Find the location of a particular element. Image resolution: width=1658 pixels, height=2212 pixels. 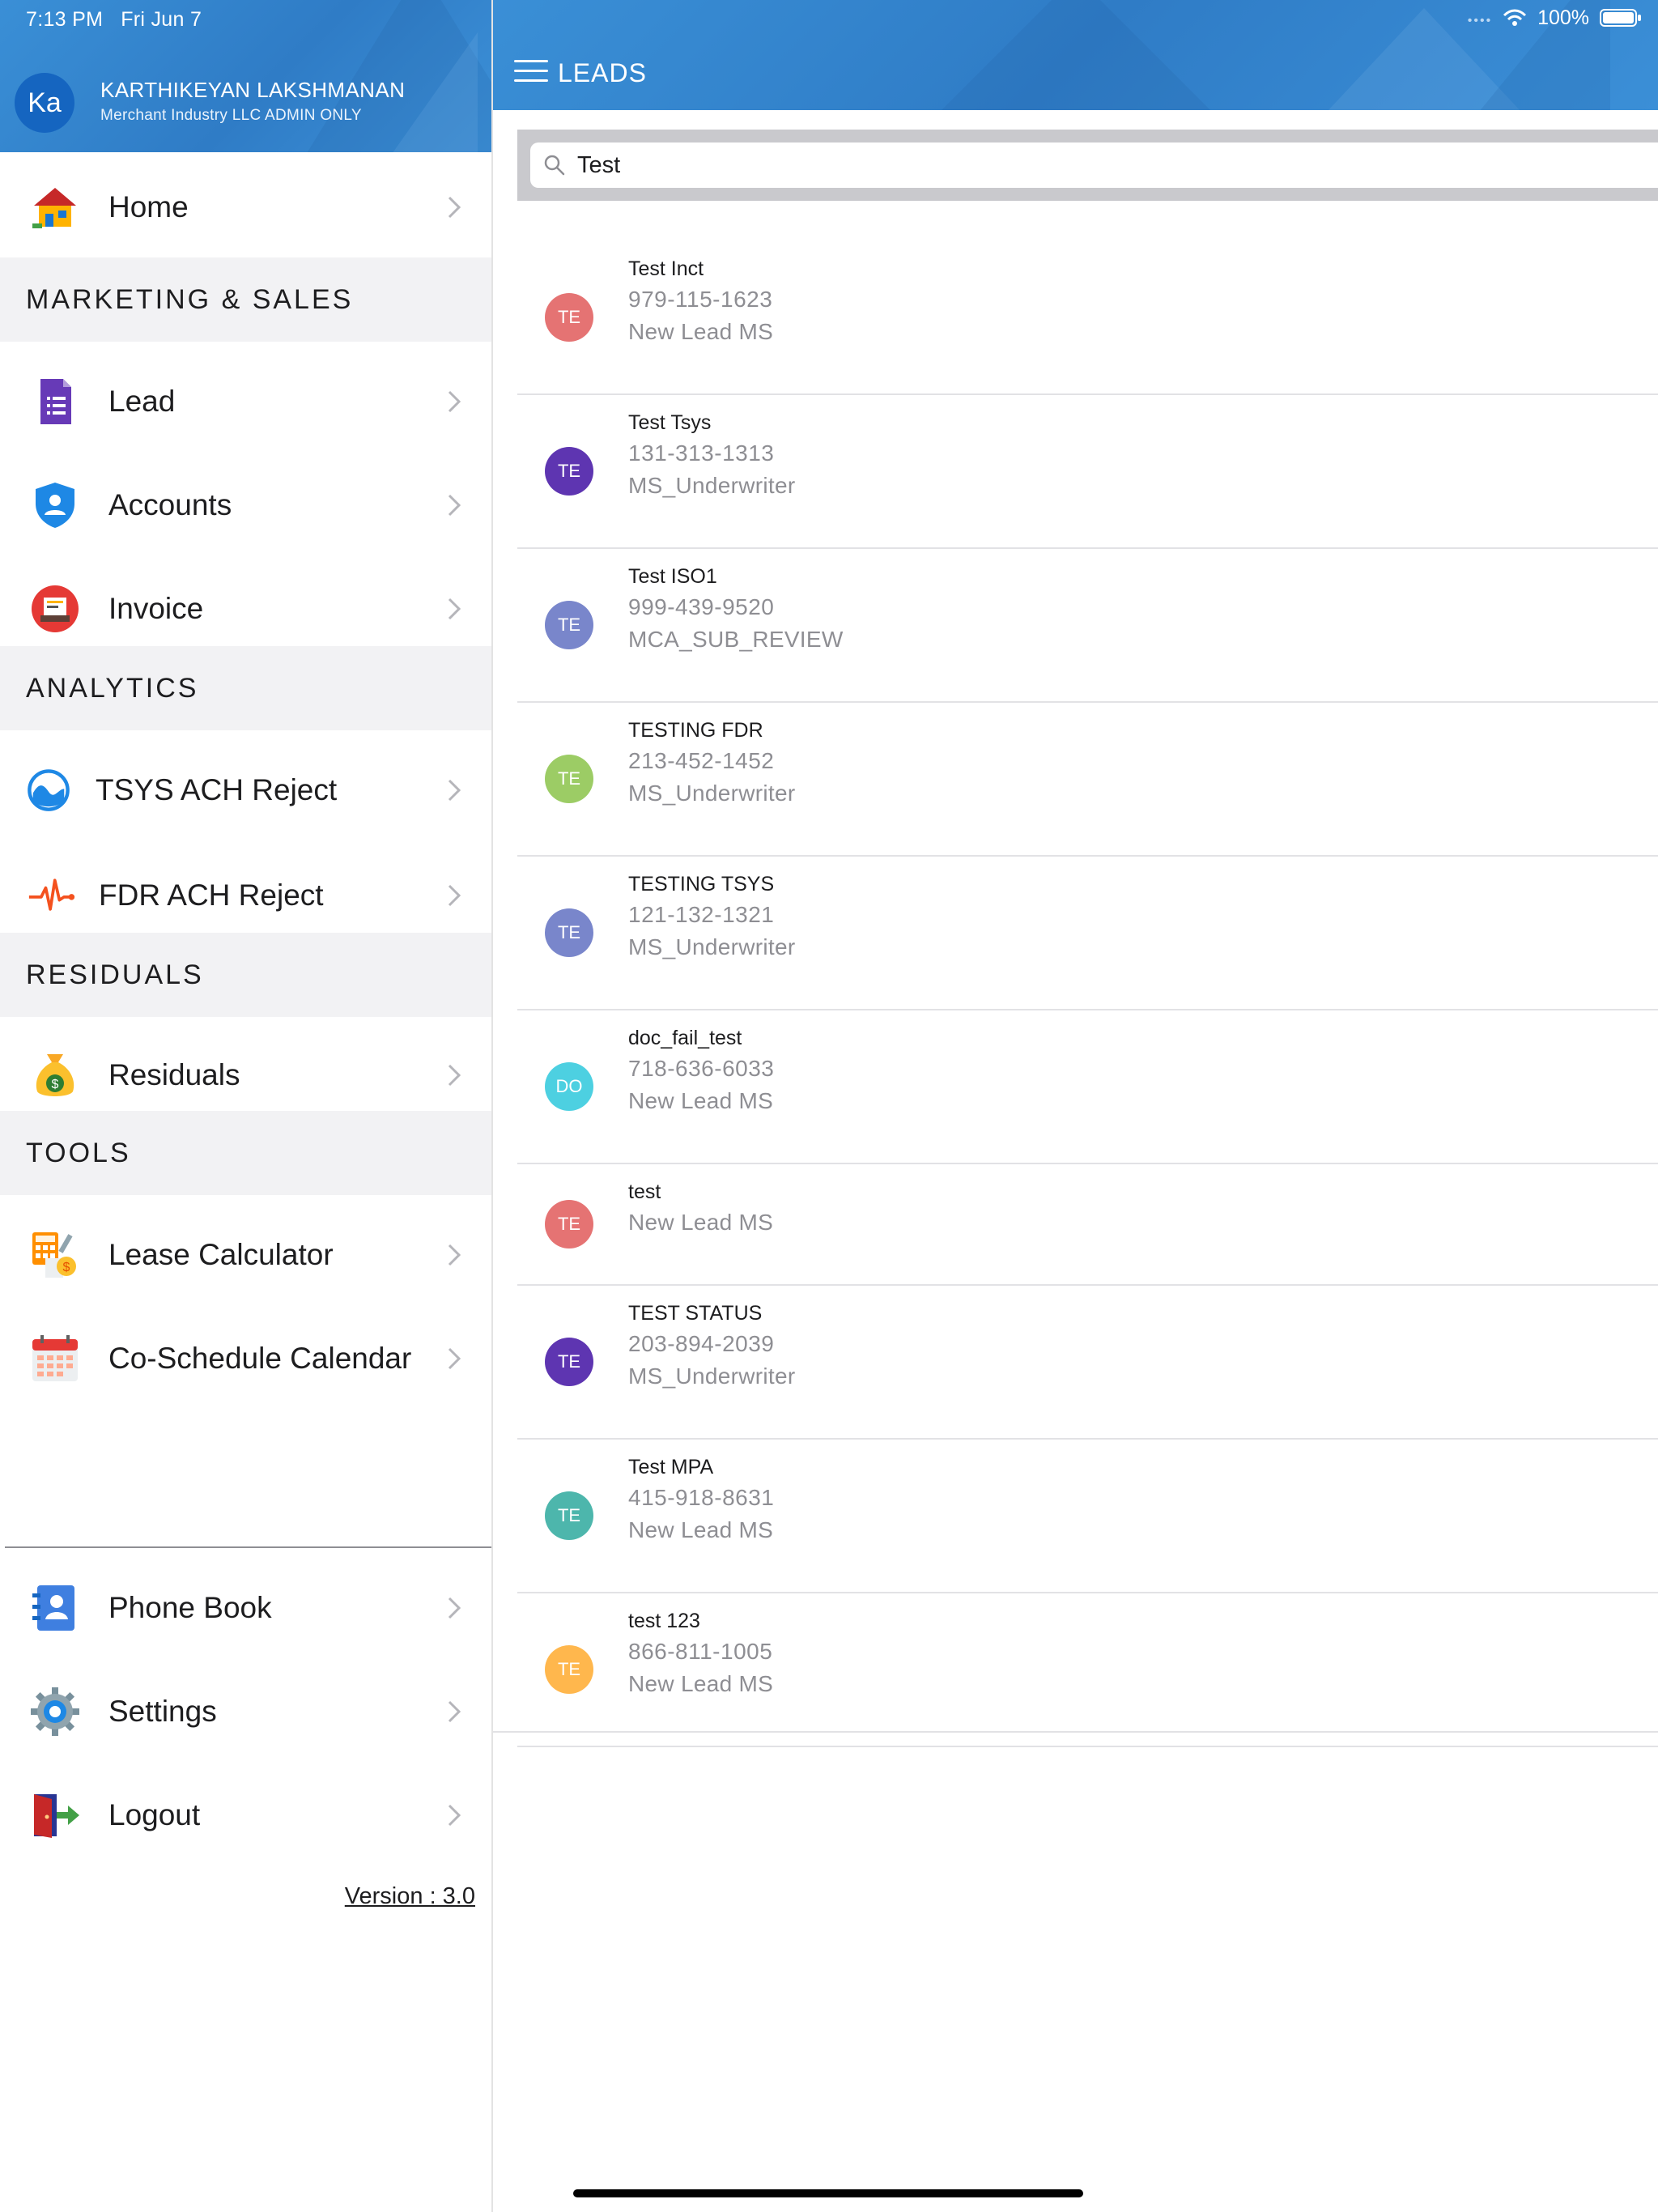

calendar-icon is located at coordinates (55, 1358).